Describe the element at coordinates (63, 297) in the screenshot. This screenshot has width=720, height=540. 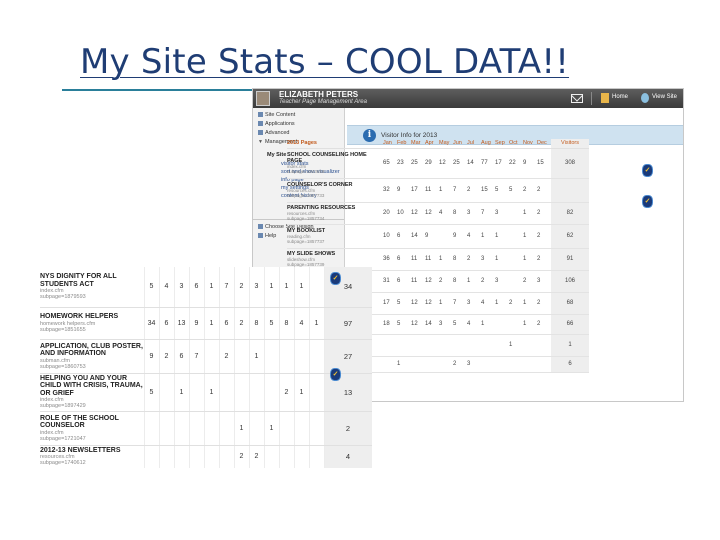
I see `page-url: subpage=1879593` at that location.